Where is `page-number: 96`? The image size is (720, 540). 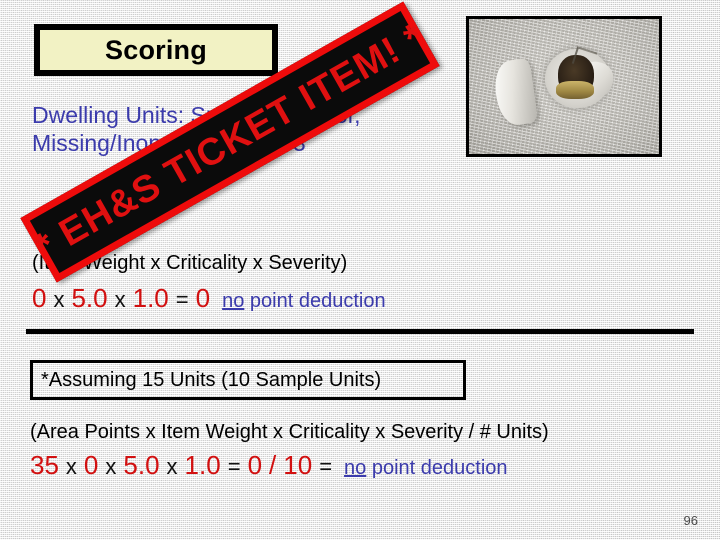
page-number: 96 is located at coordinates (690, 520).